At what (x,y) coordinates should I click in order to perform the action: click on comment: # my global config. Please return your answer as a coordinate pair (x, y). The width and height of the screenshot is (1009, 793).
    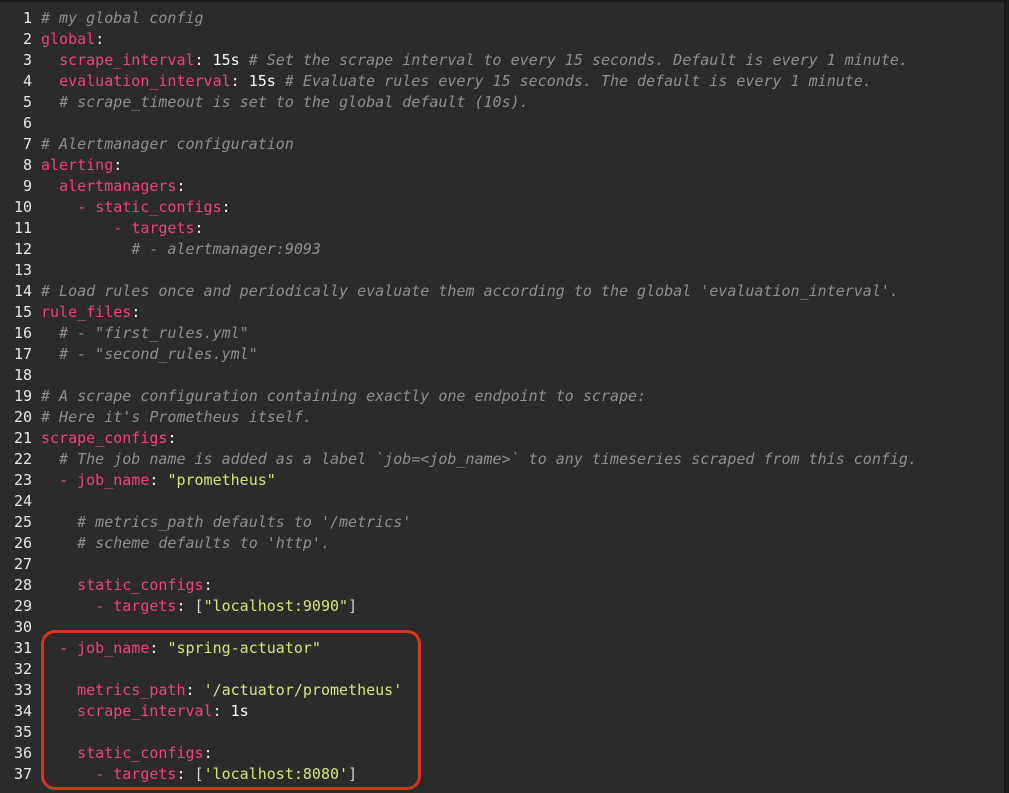
    Looking at the image, I should click on (122, 18).